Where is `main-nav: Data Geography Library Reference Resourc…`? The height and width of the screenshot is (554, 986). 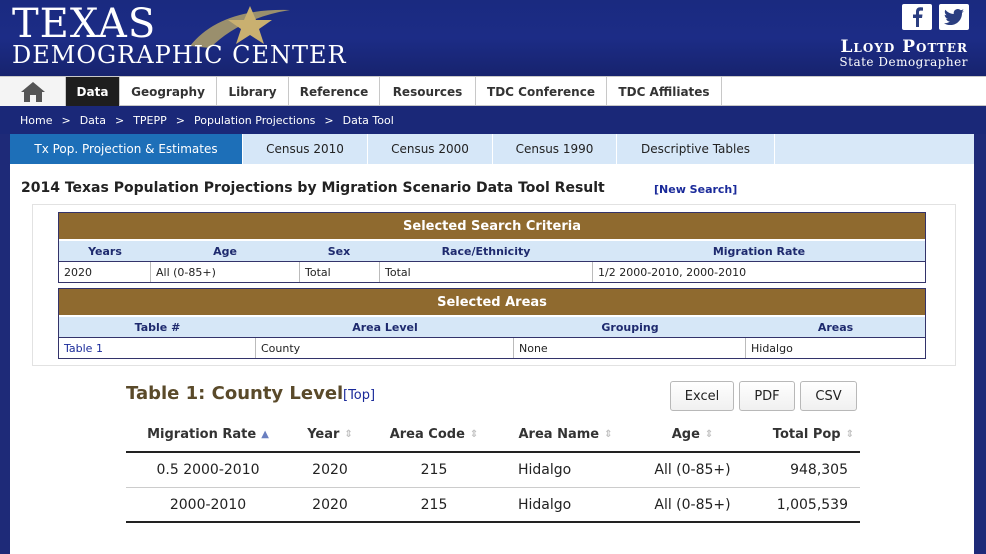 main-nav: Data Geography Library Reference Resourc… is located at coordinates (493, 91).